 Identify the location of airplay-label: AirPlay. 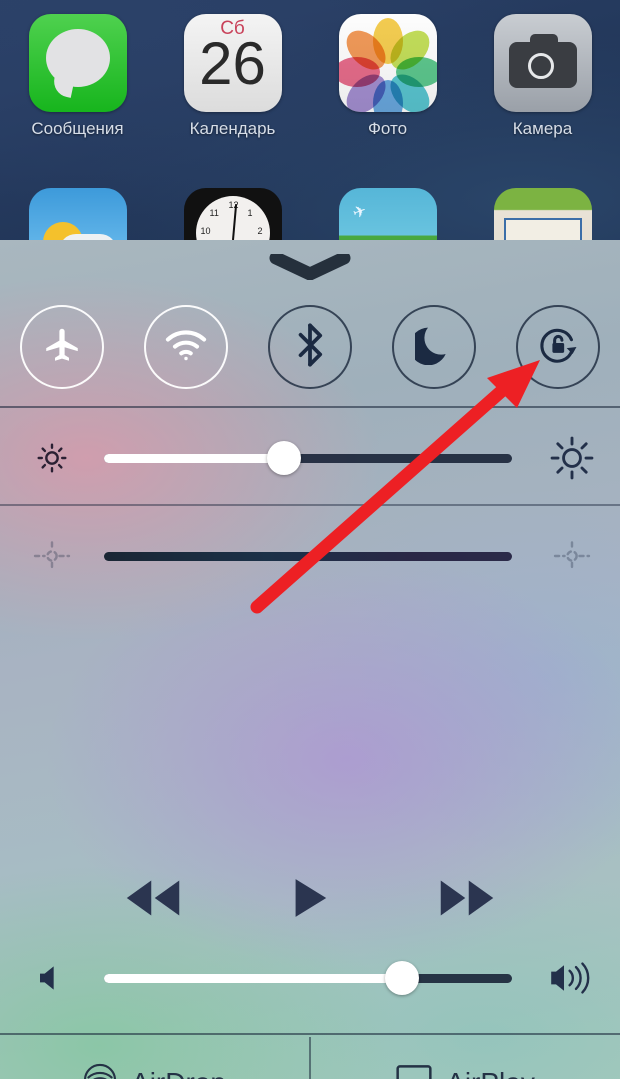
(490, 1073).